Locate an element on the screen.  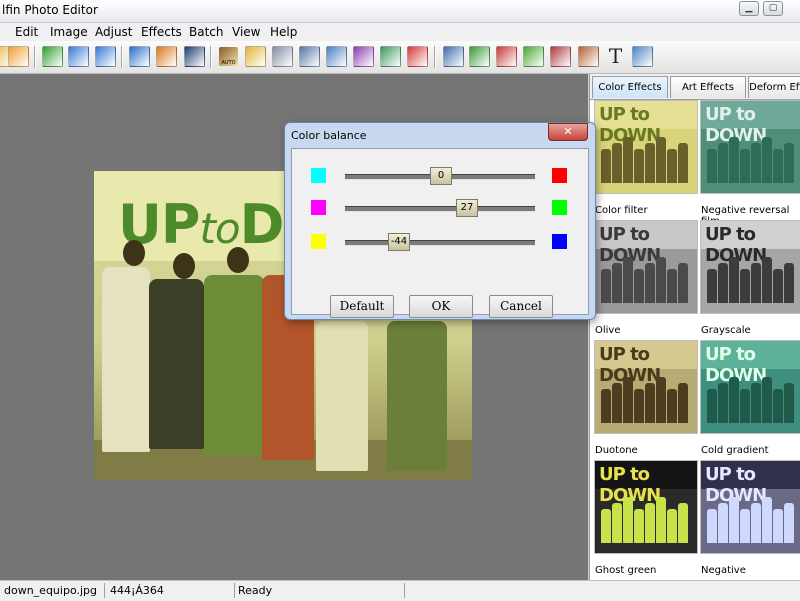
redo-button is located at coordinates (105, 56).